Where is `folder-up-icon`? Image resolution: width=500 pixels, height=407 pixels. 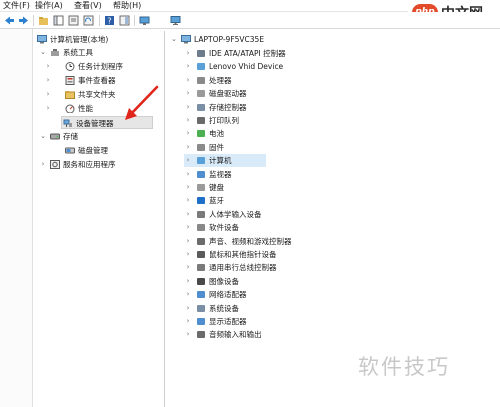 folder-up-icon is located at coordinates (43, 20).